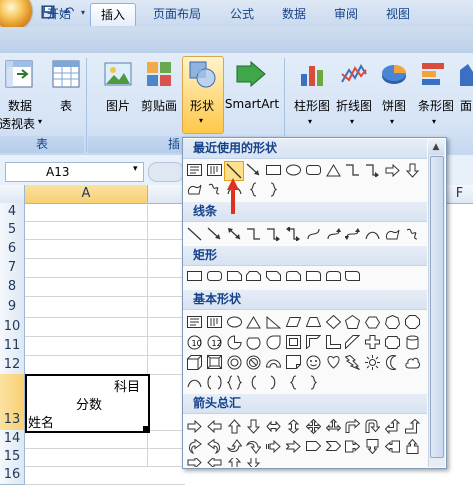 The image size is (473, 485). Describe the element at coordinates (12, 402) in the screenshot. I see `row-header-13: 13` at that location.